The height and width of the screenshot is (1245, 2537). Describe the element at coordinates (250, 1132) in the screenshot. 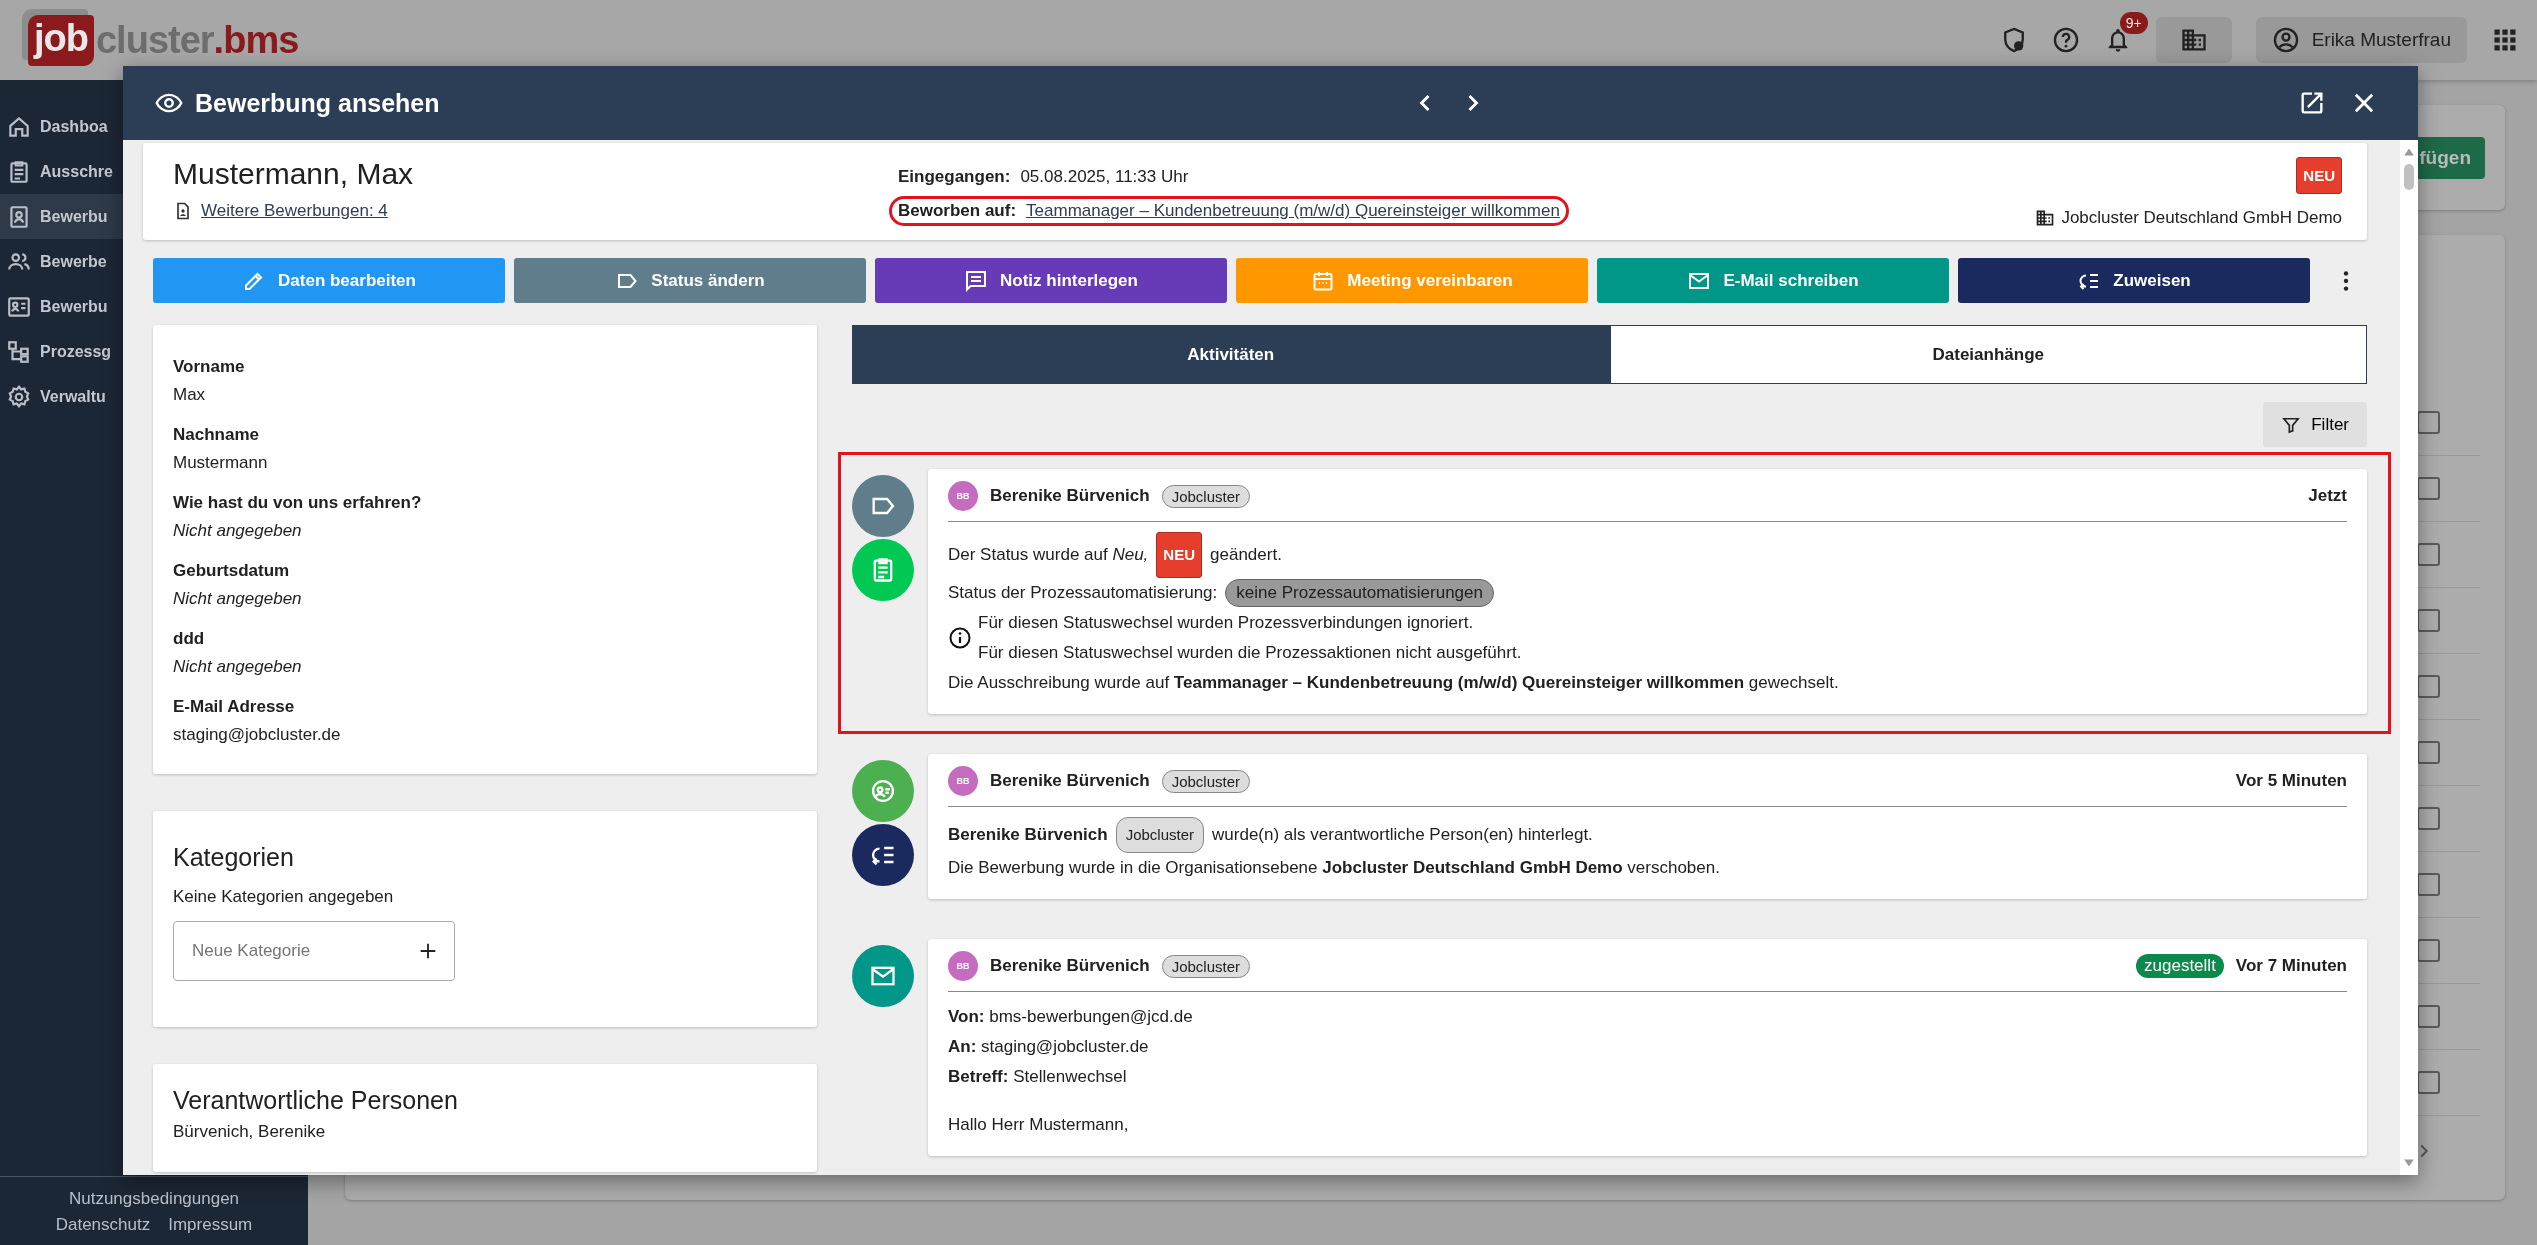

I see `person-name: Bürvenich, Berenike` at that location.